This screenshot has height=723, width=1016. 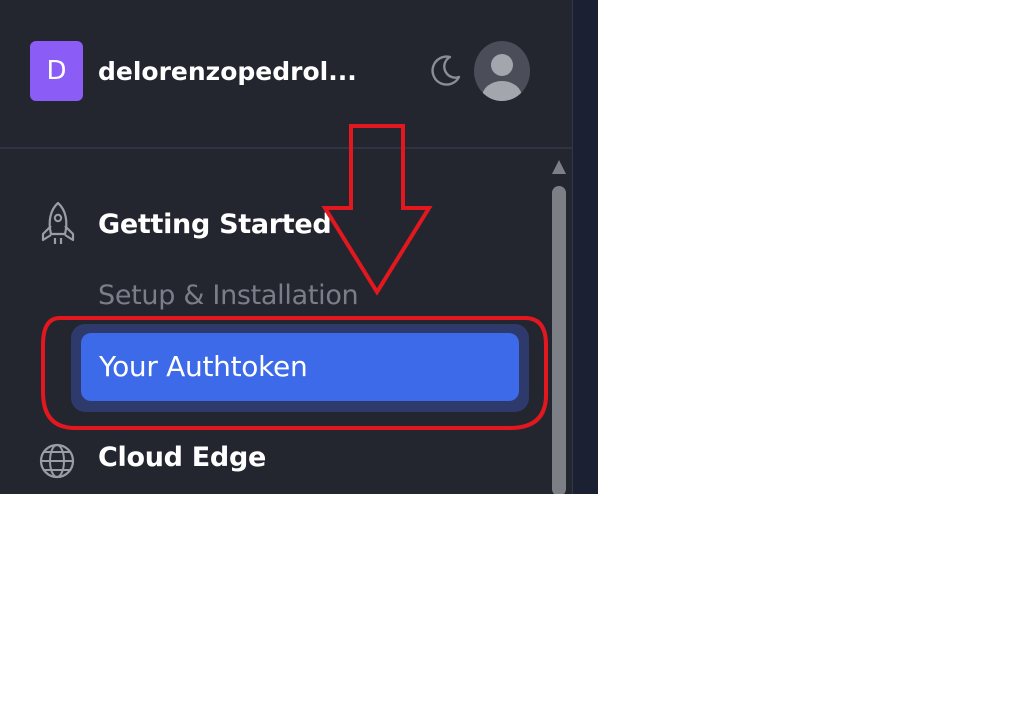 I want to click on nav-setup-installation: Setup & Installation, so click(x=228, y=296).